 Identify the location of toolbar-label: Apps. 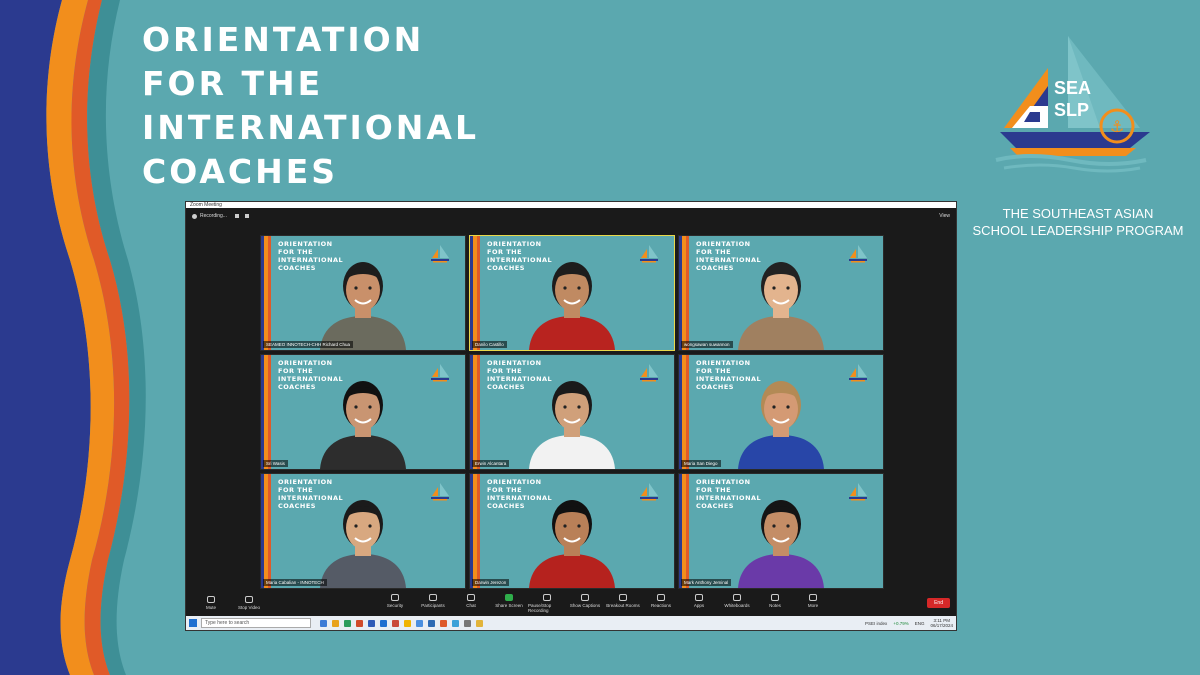
(699, 605).